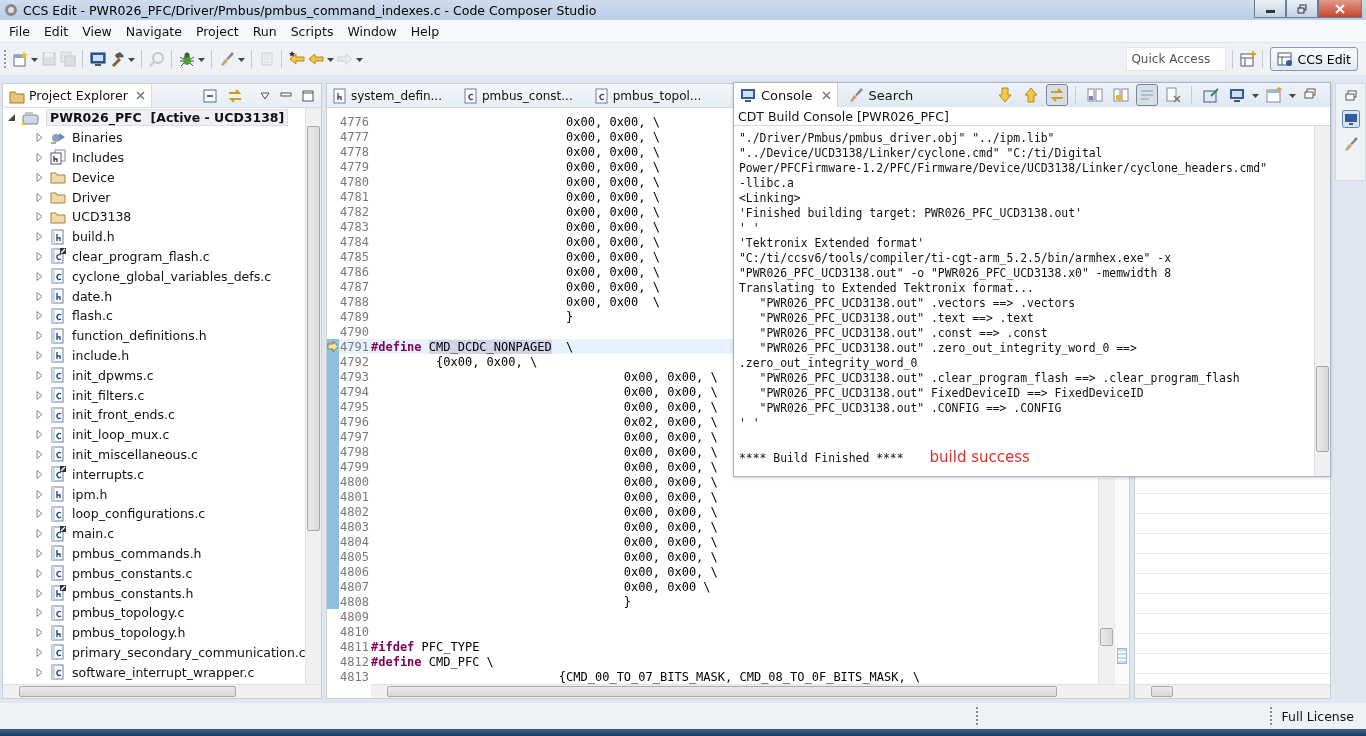 This screenshot has width=1366, height=736. What do you see at coordinates (1248, 59) in the screenshot?
I see `open-perspective-icon` at bounding box center [1248, 59].